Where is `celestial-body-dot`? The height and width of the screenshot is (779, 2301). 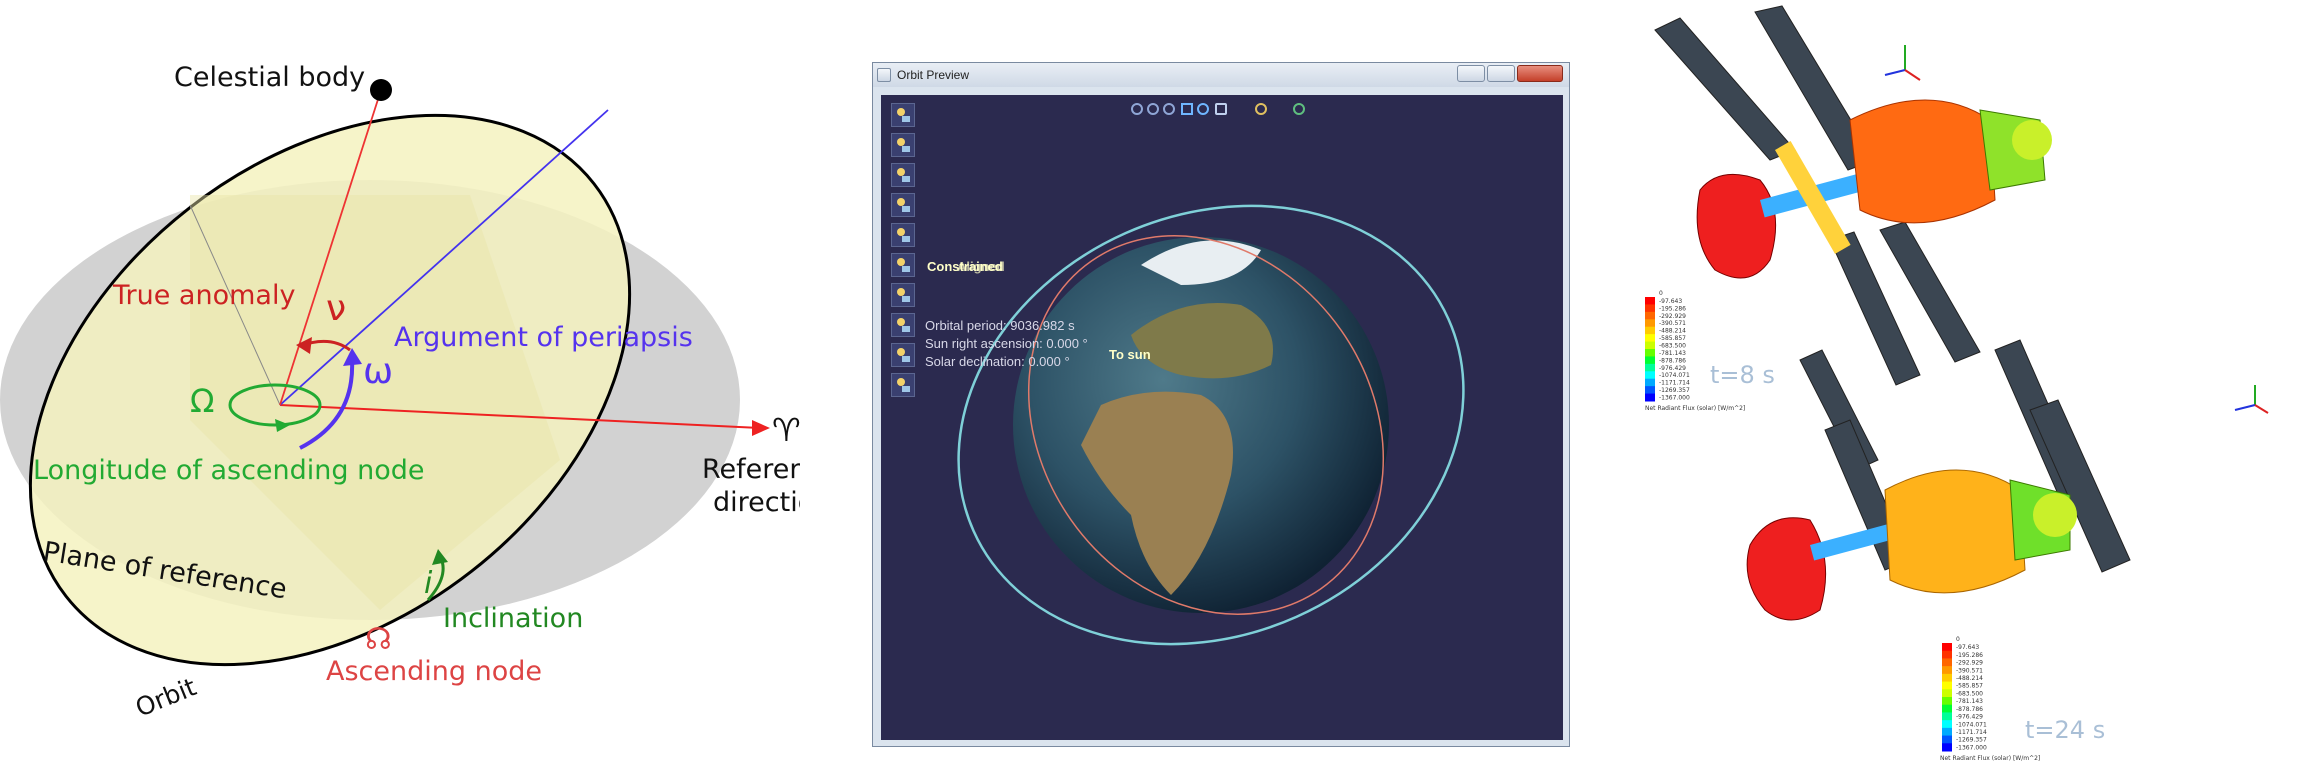 celestial-body-dot is located at coordinates (381, 90).